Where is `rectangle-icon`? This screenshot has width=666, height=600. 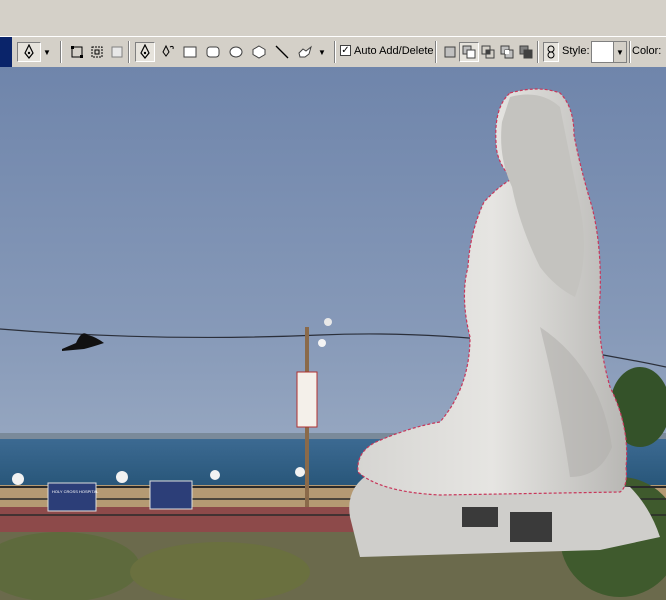 rectangle-icon is located at coordinates (190, 52).